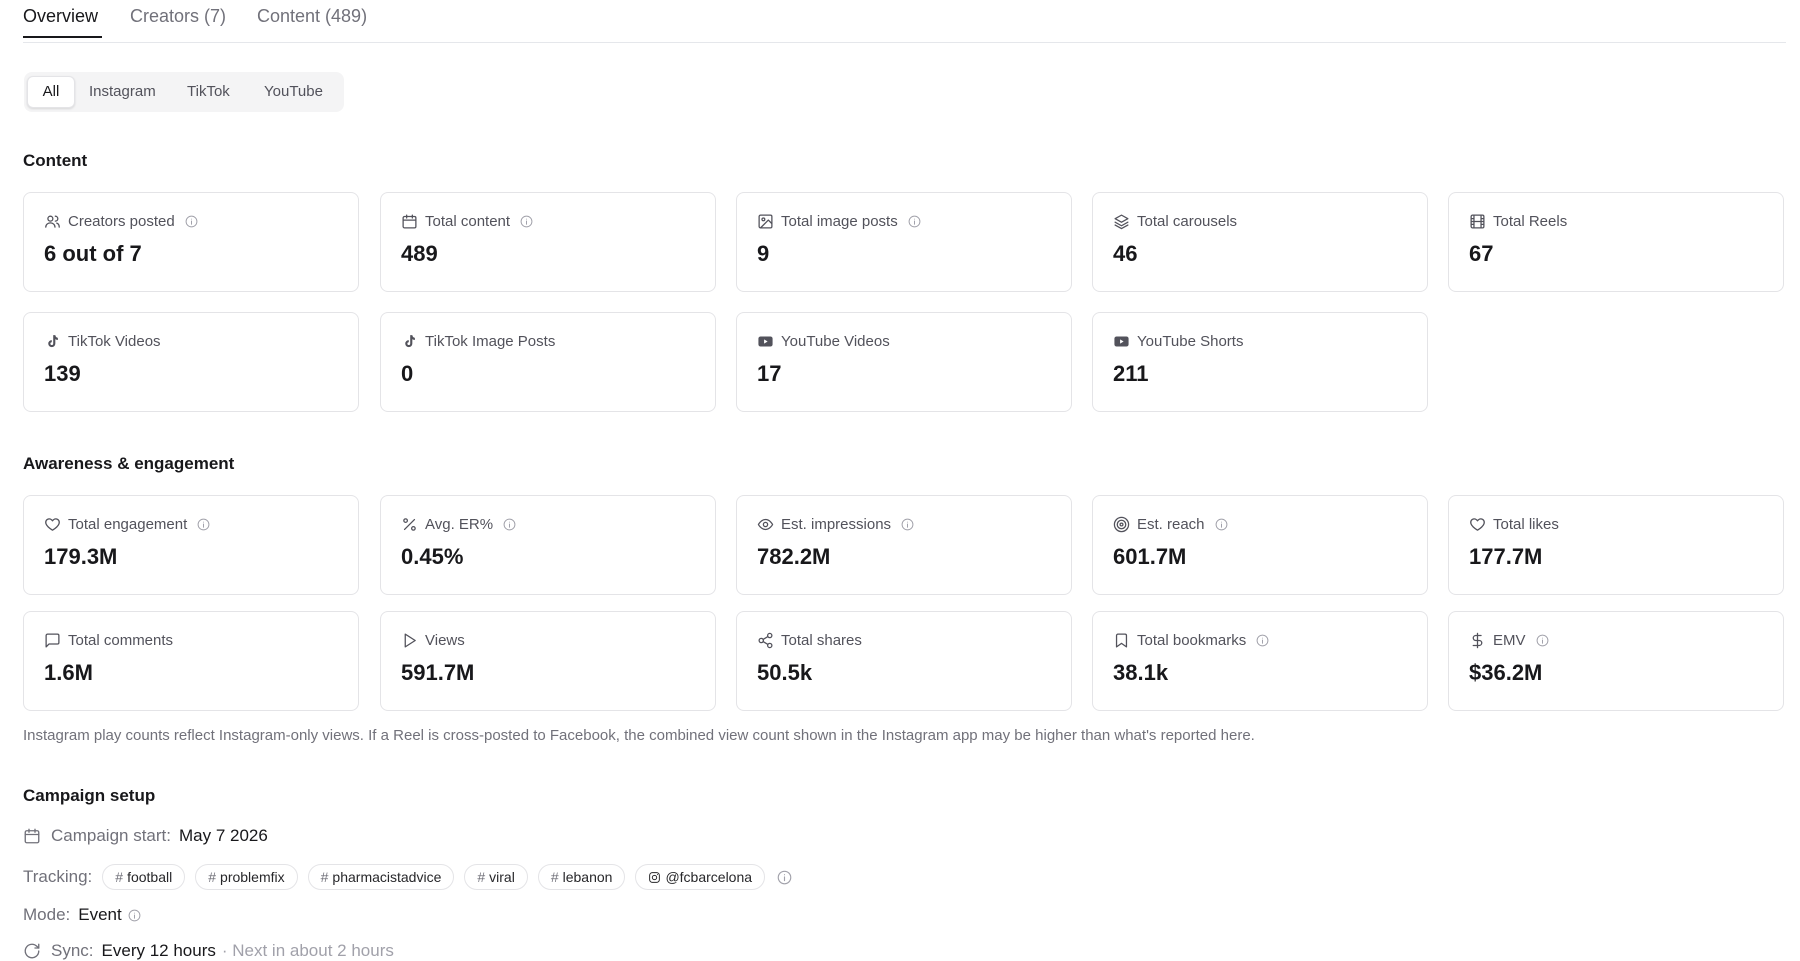  Describe the element at coordinates (794, 556) in the screenshot. I see `card-value: 782.2M` at that location.